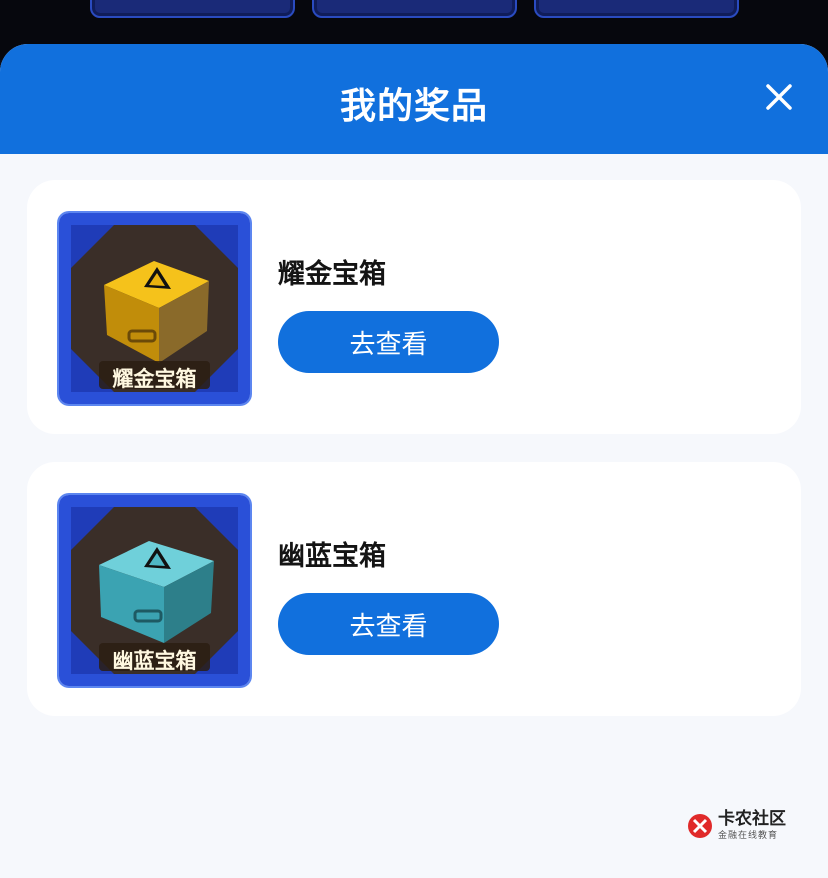  What do you see at coordinates (332, 556) in the screenshot?
I see `prize-name: 幽蓝宝箱` at bounding box center [332, 556].